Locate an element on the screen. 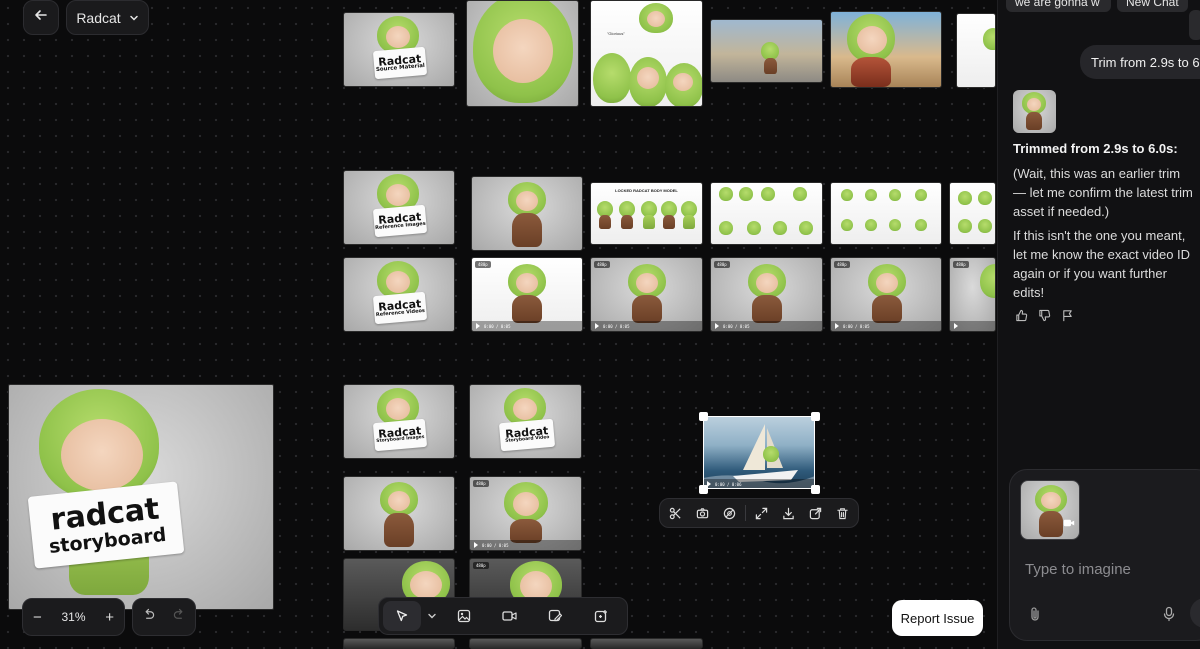  download-icon is located at coordinates (788, 513).